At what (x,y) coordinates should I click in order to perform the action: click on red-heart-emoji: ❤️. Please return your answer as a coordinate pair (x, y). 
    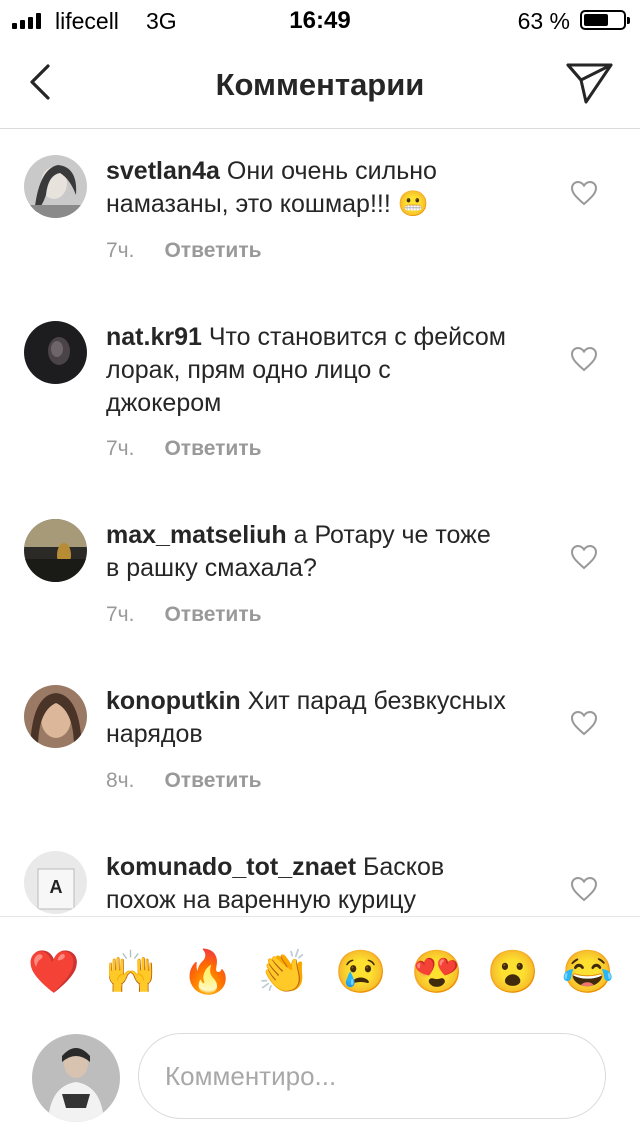
    Looking at the image, I should click on (54, 972).